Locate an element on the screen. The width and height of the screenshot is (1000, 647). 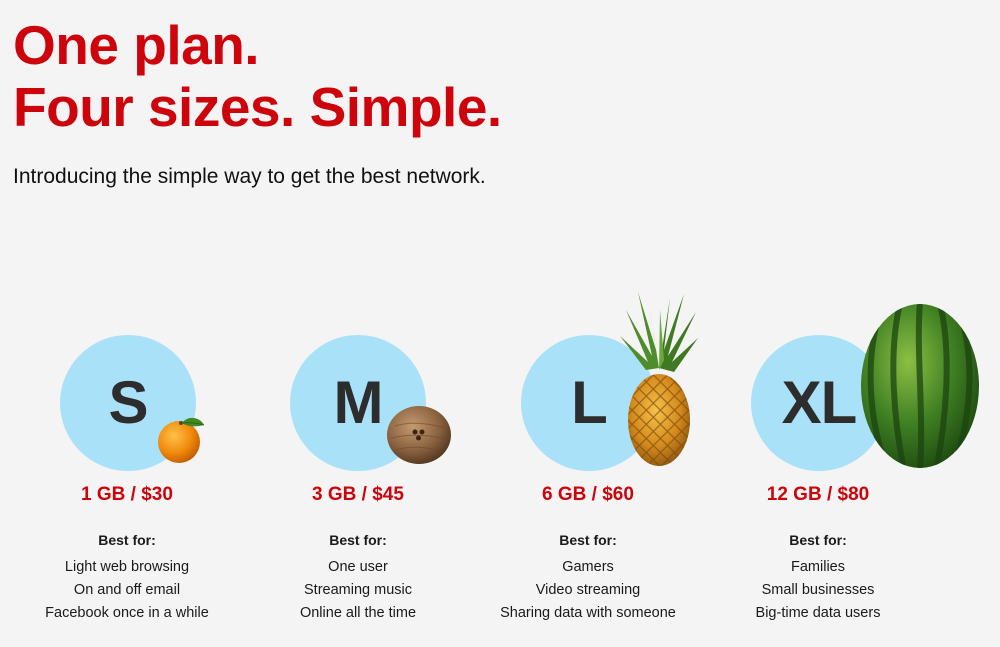
use-item: Families is located at coordinates (818, 567).